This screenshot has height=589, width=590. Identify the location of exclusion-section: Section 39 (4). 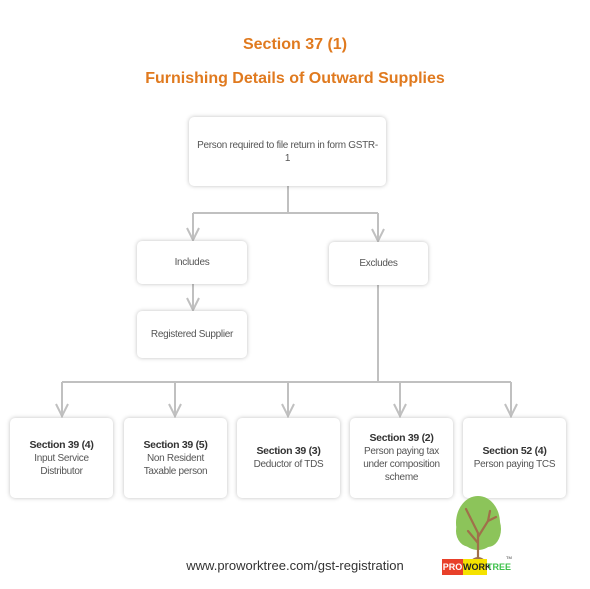
(61, 444).